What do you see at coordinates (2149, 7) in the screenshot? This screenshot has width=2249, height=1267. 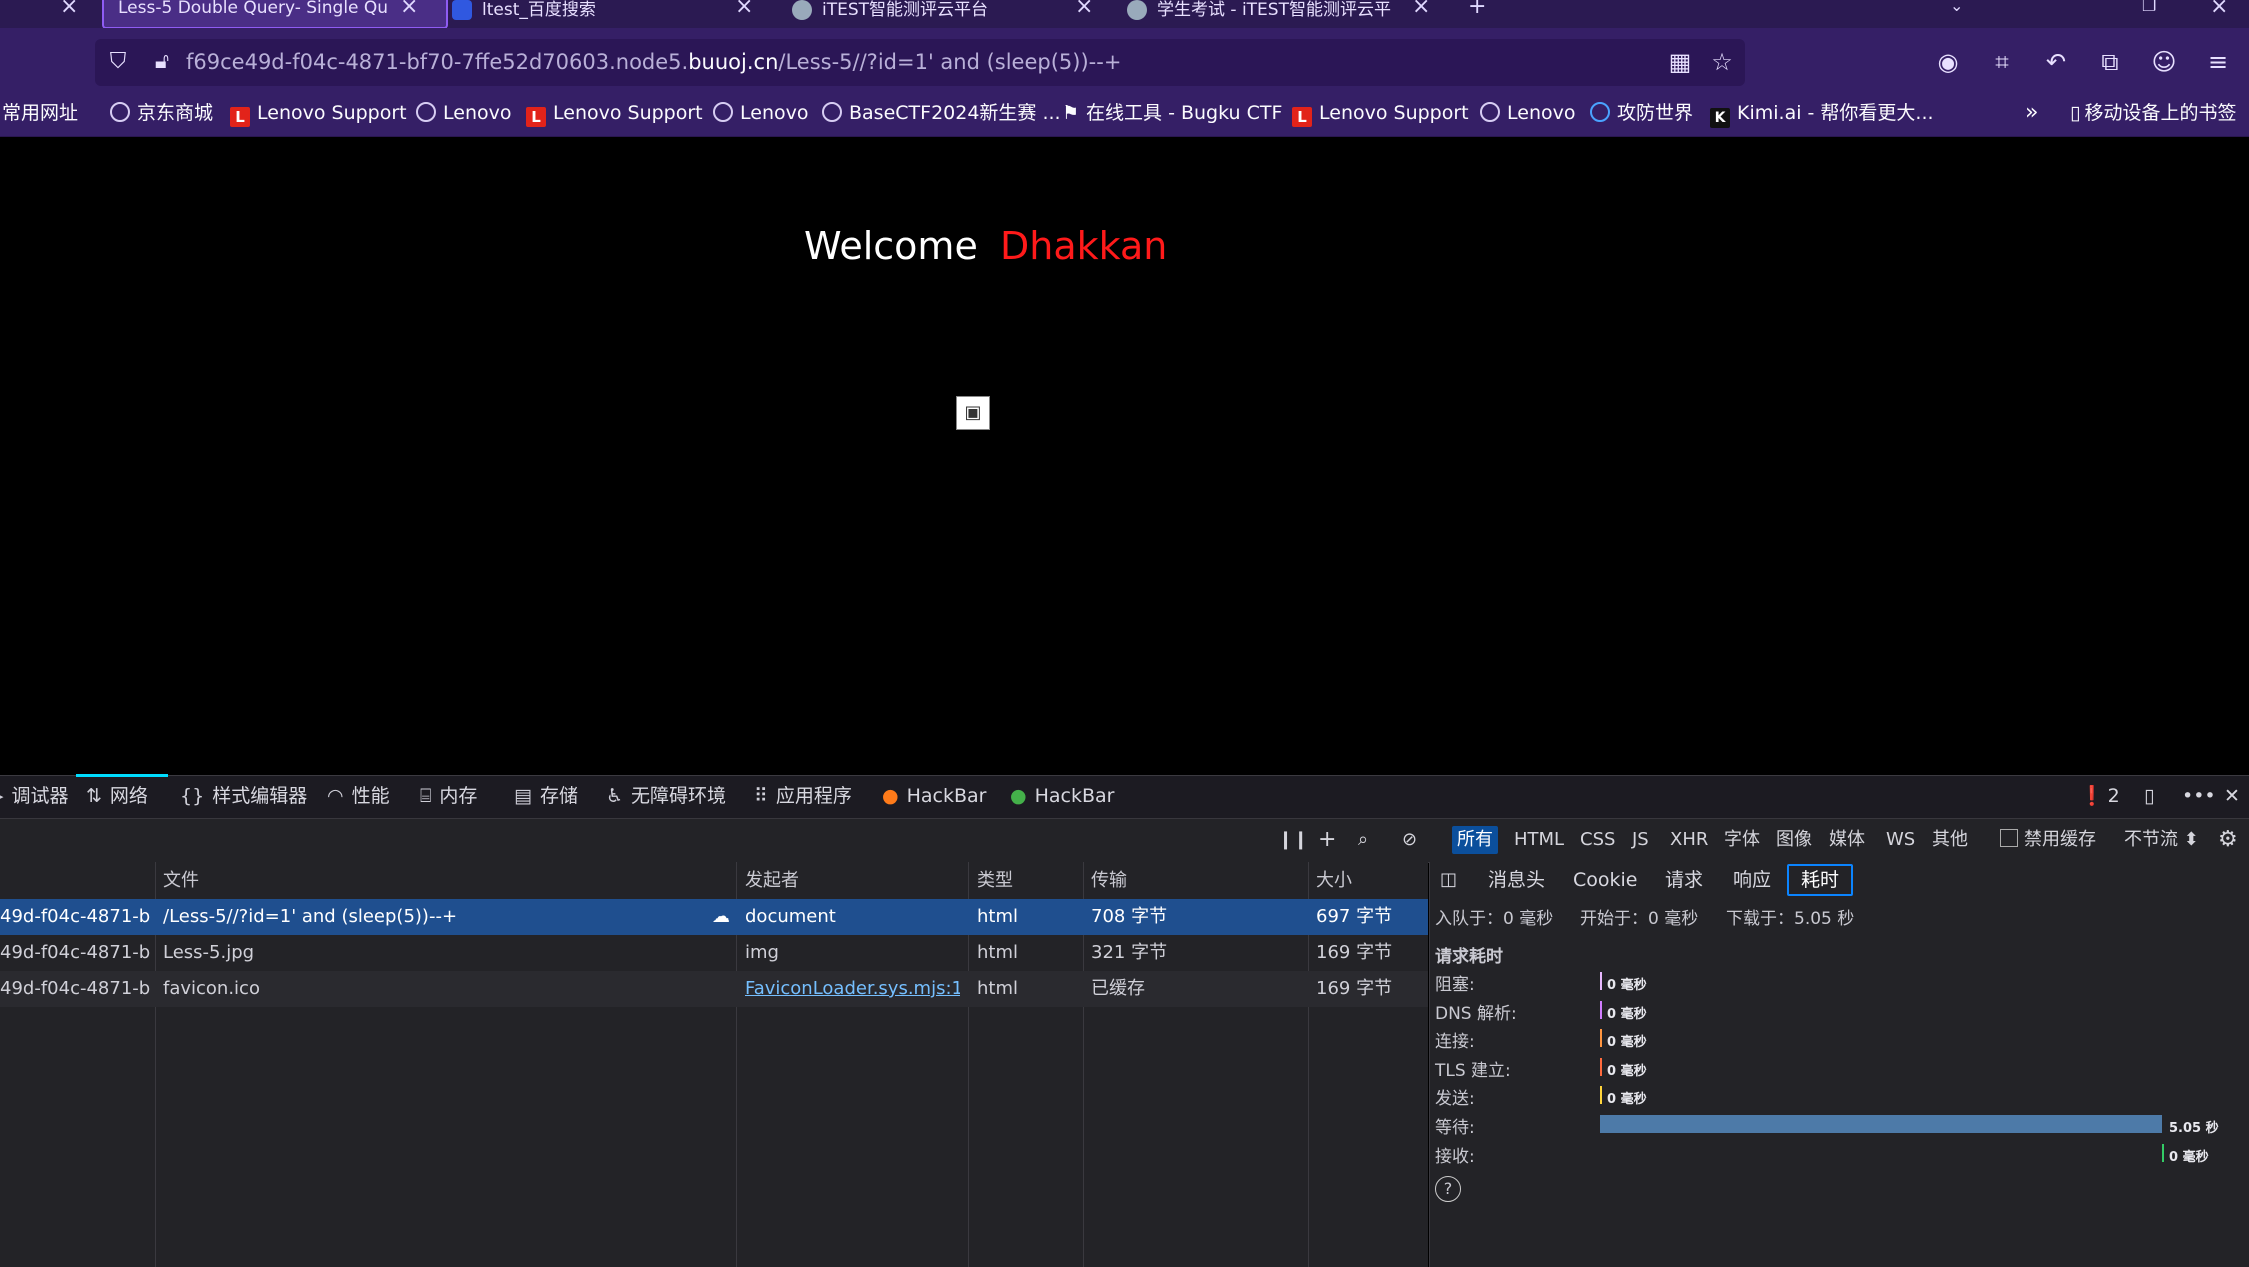 I see `restore-icon: ❐` at bounding box center [2149, 7].